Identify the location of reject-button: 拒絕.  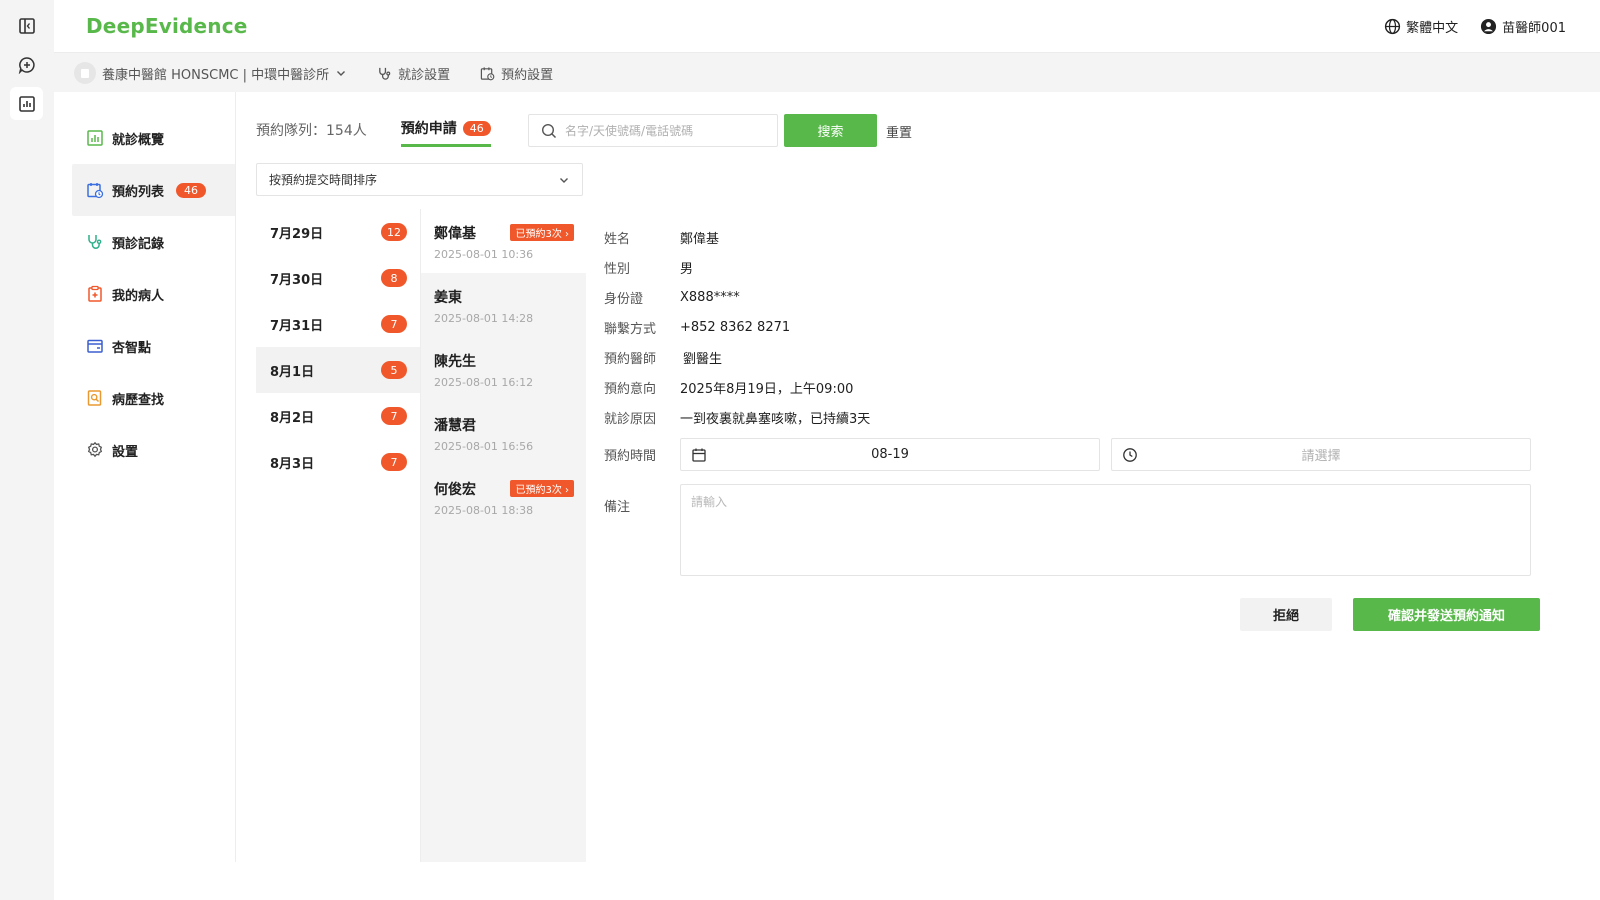
(1286, 614).